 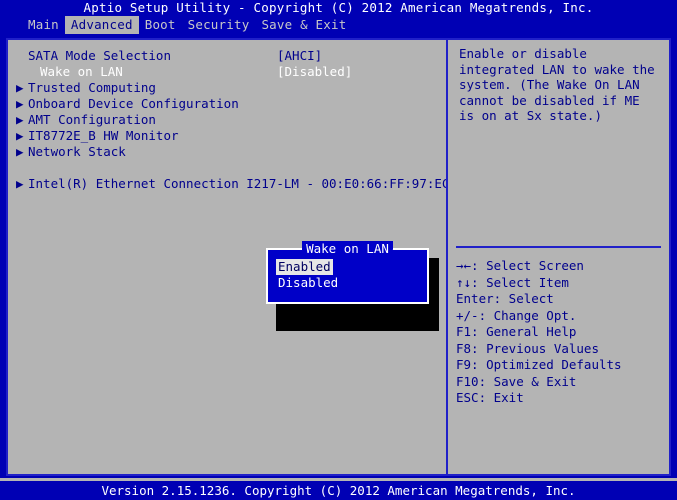 I want to click on settings-row-label: SATA Mode Selection, so click(x=99, y=55).